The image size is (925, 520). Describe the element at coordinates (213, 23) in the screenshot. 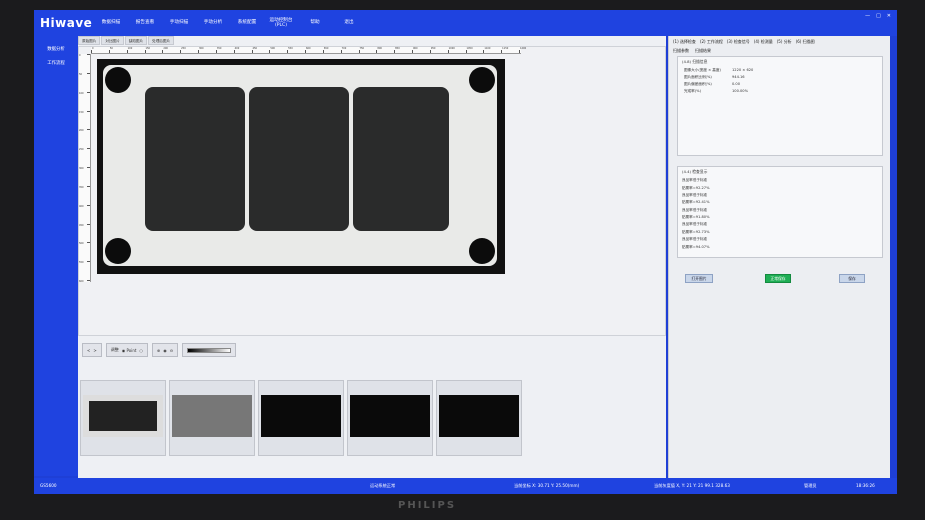

I see `menu-item-manual-analysis: 手动分析` at that location.